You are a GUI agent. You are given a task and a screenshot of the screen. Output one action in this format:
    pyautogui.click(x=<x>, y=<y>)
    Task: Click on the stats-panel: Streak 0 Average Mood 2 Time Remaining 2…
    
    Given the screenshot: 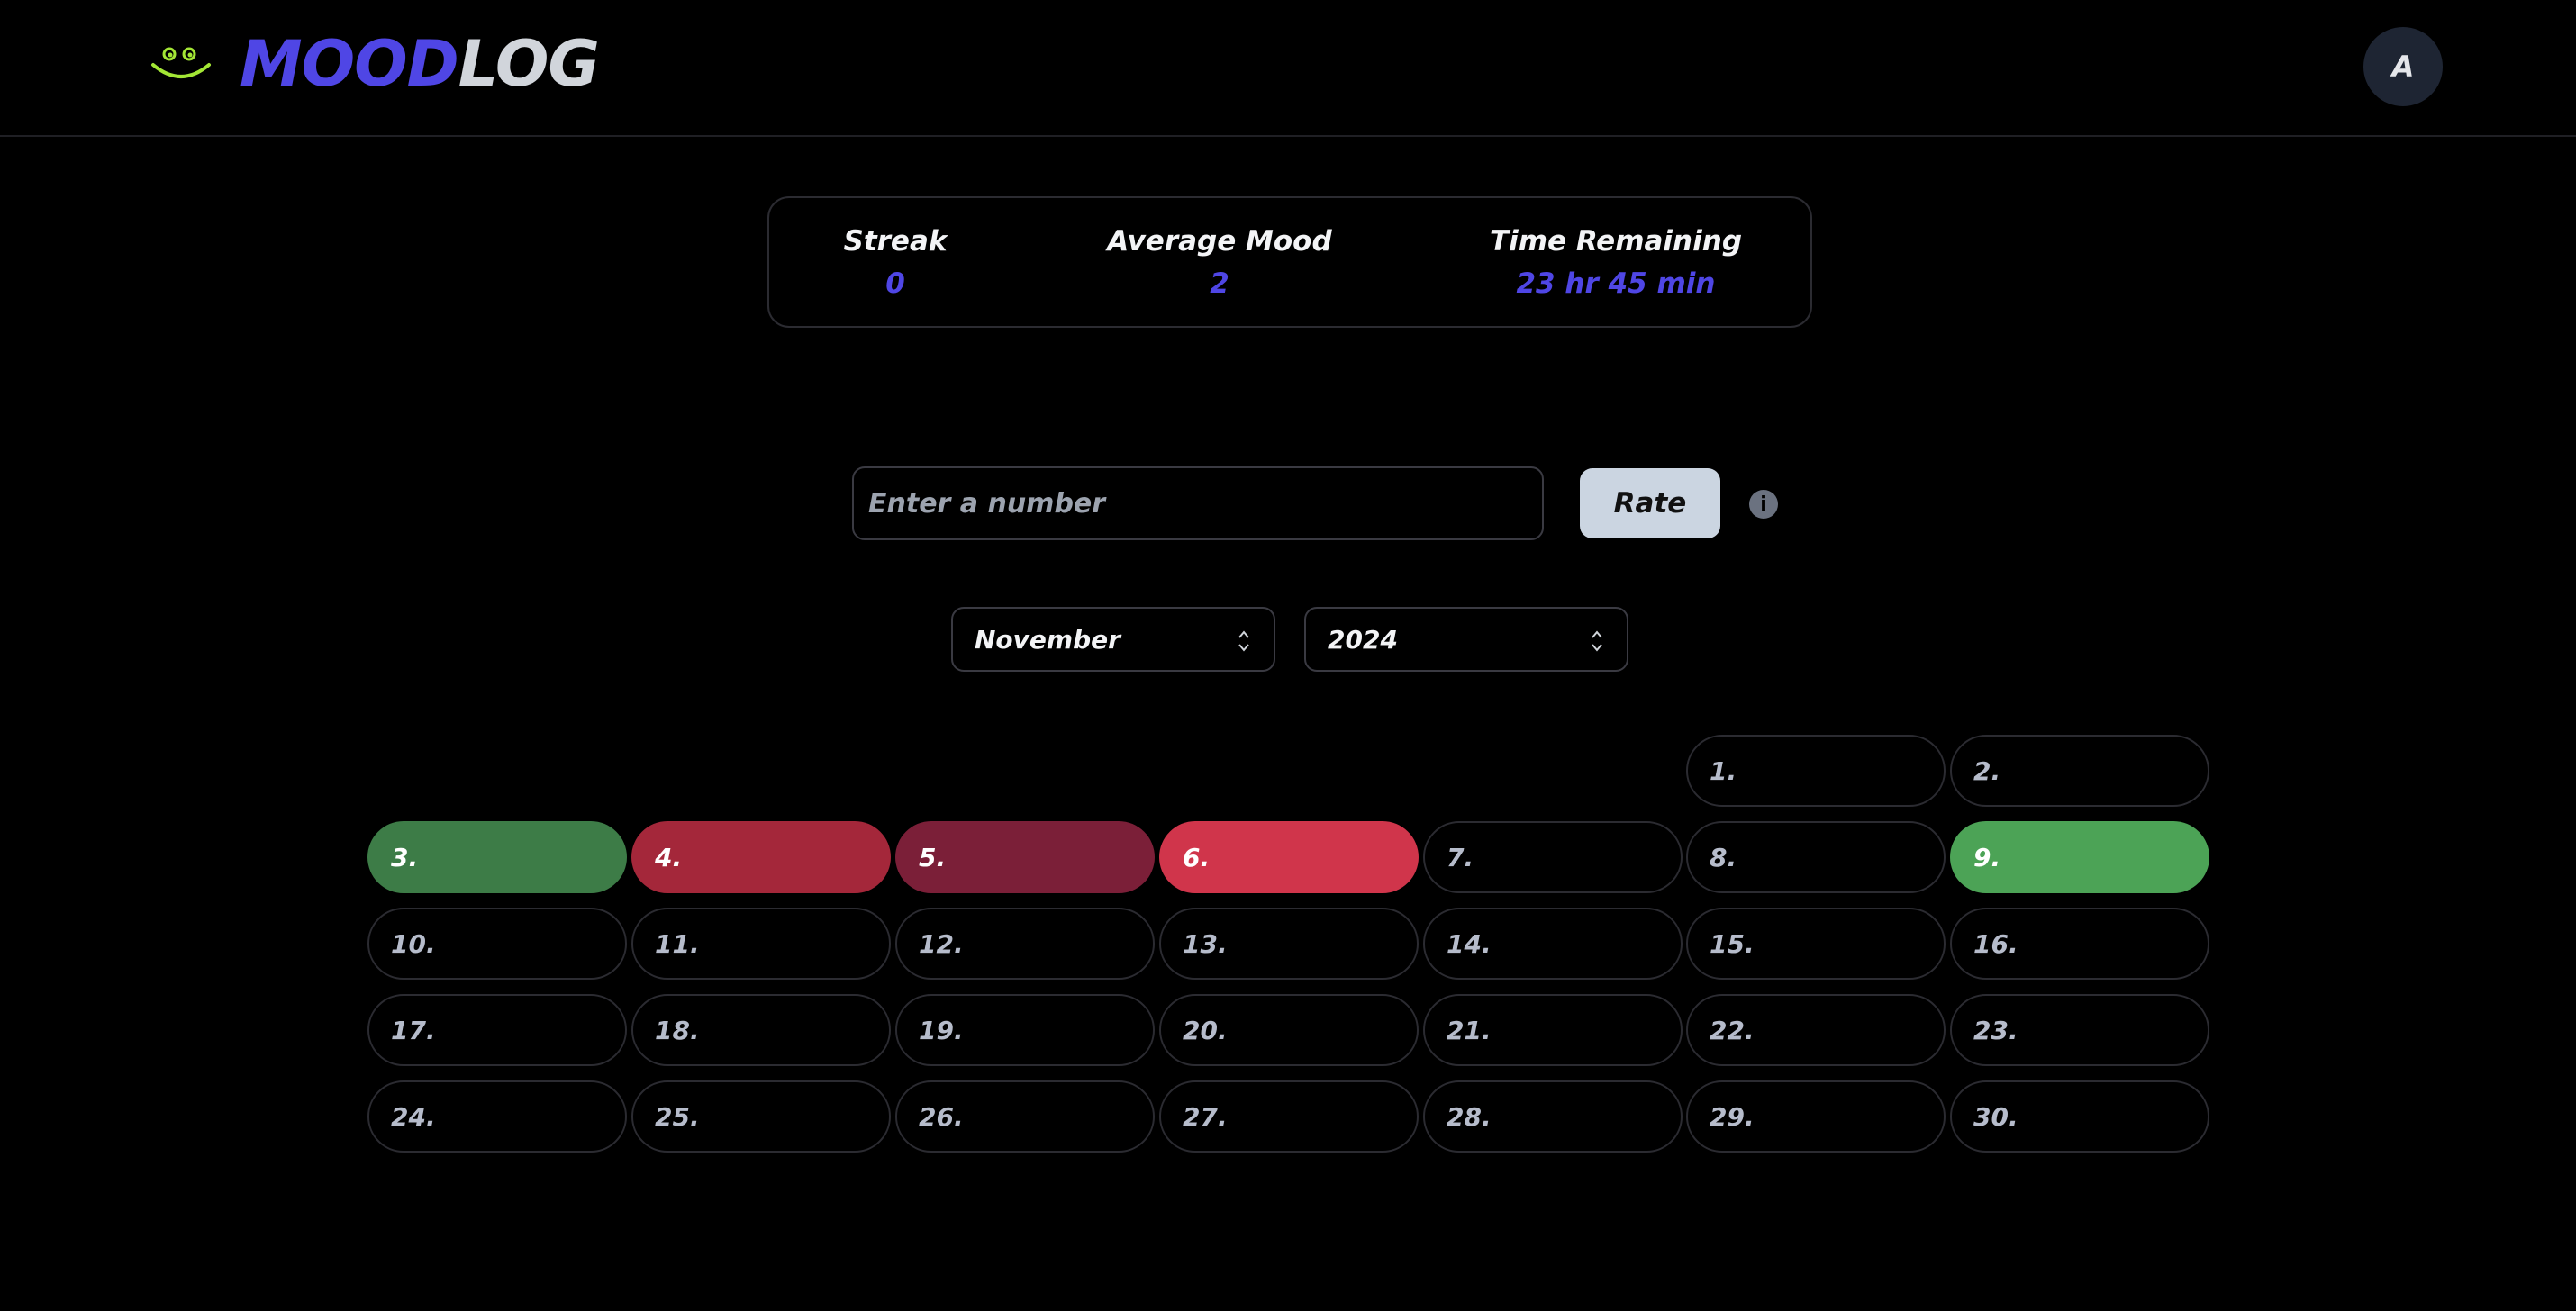 What is the action you would take?
    pyautogui.click(x=1289, y=262)
    